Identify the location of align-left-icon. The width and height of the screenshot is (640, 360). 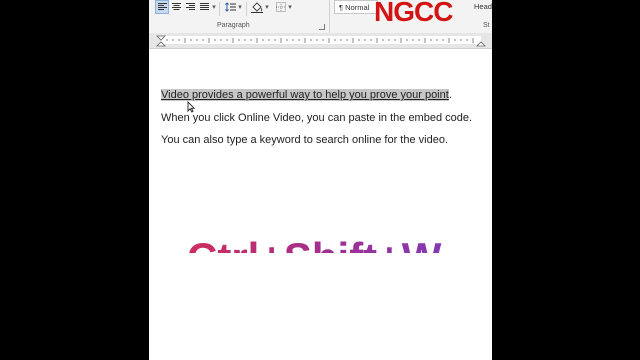
(162, 6).